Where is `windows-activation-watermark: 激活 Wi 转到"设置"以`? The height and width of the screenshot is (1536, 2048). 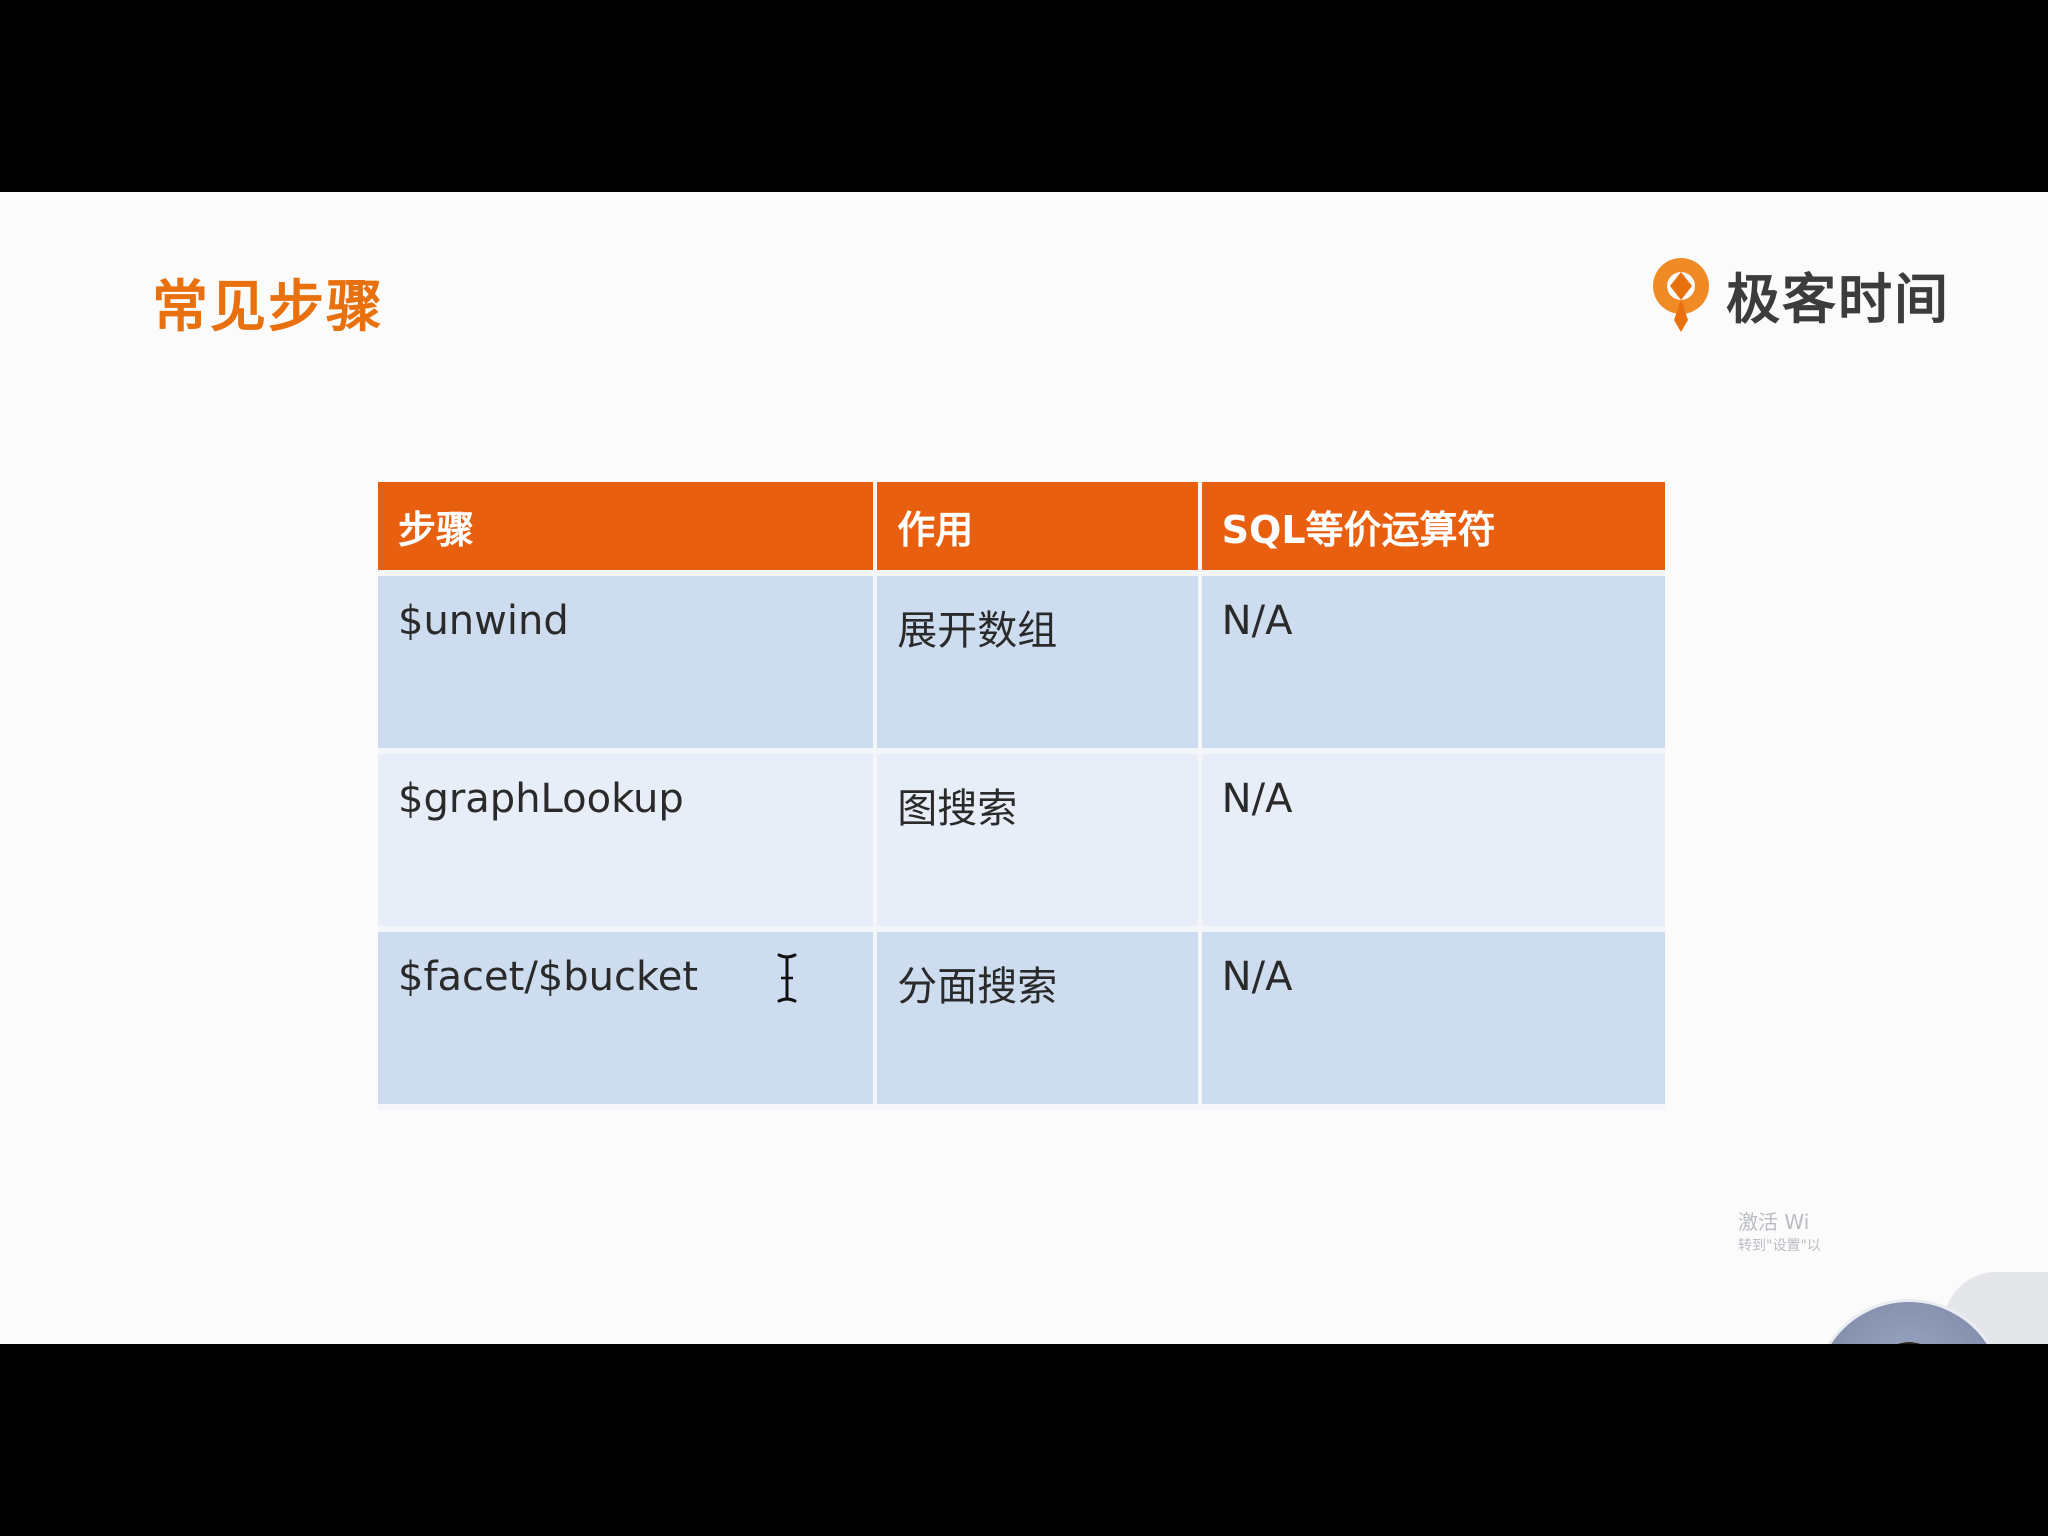 windows-activation-watermark: 激活 Wi 转到"设置"以 is located at coordinates (1779, 1234).